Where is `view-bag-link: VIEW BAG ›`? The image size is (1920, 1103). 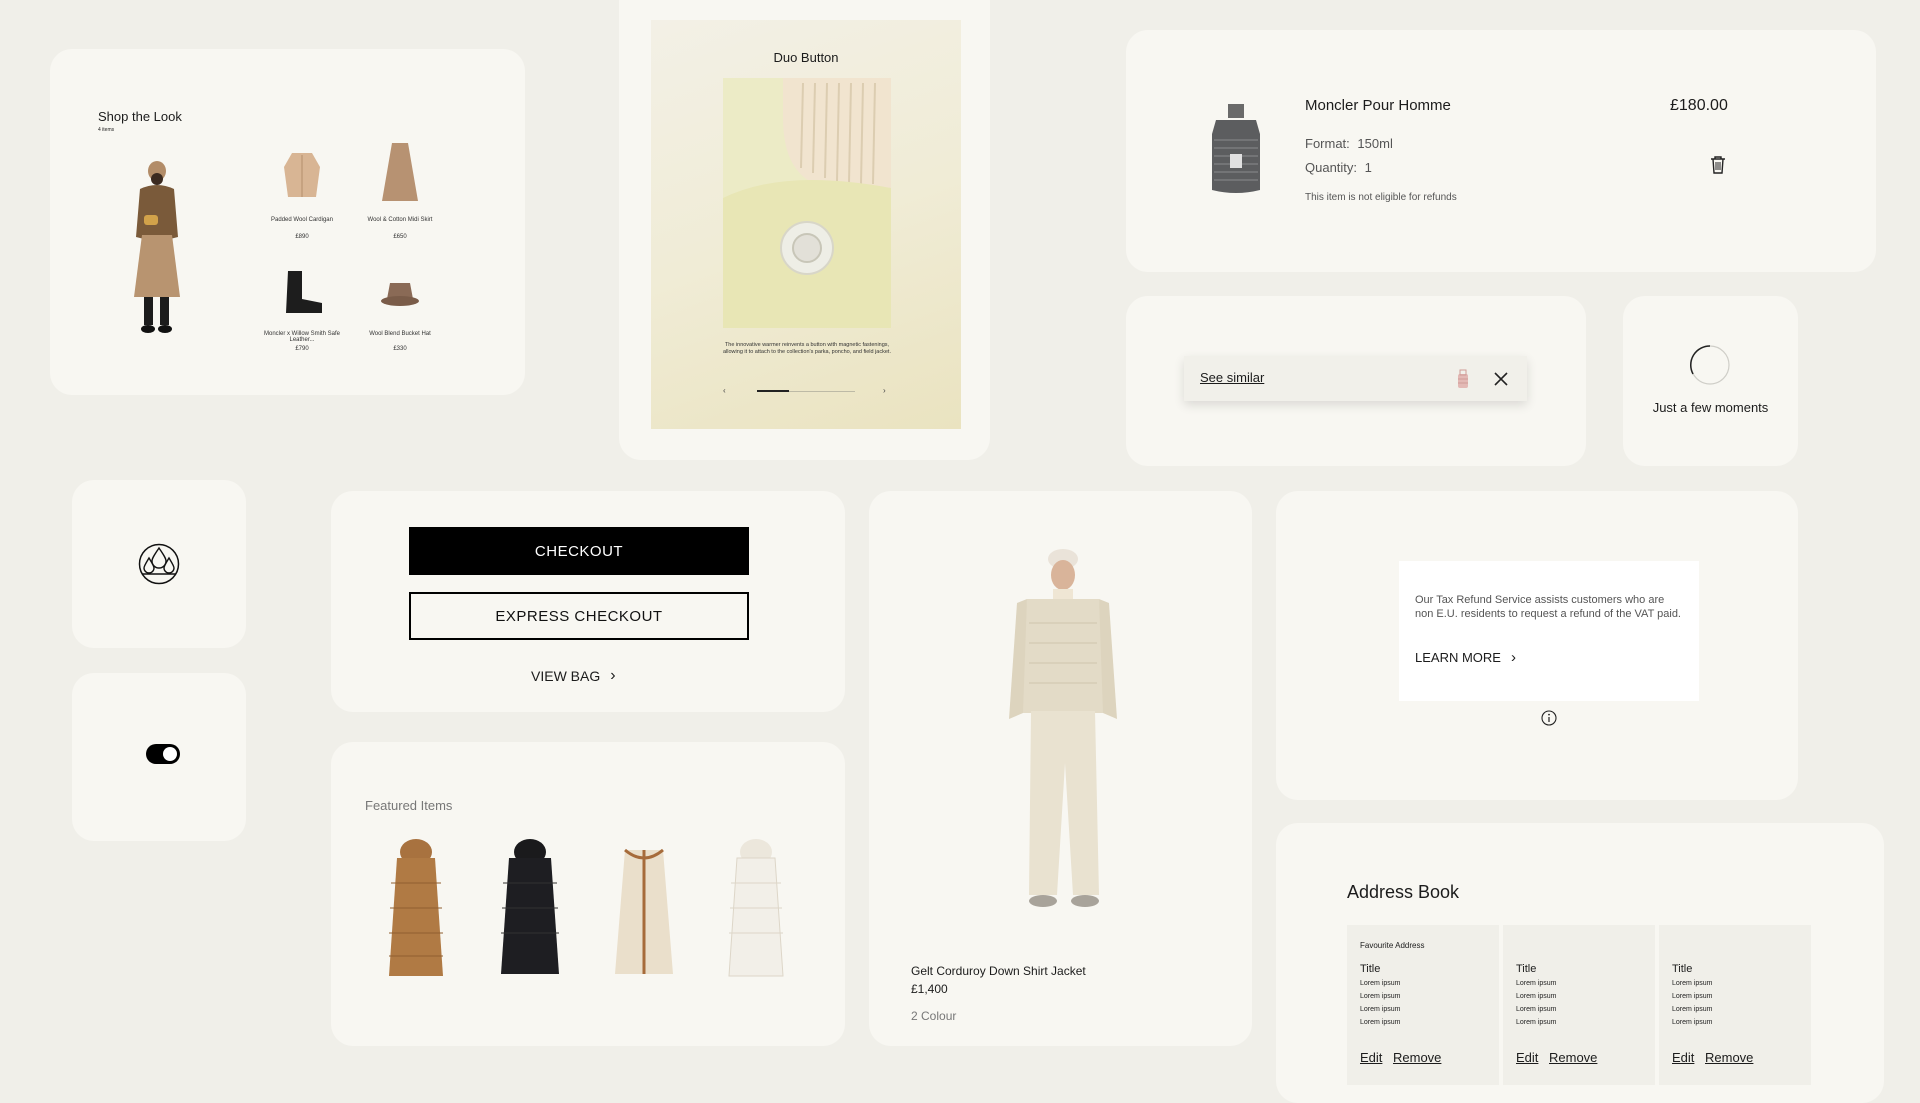
view-bag-link: VIEW BAG › is located at coordinates (573, 676).